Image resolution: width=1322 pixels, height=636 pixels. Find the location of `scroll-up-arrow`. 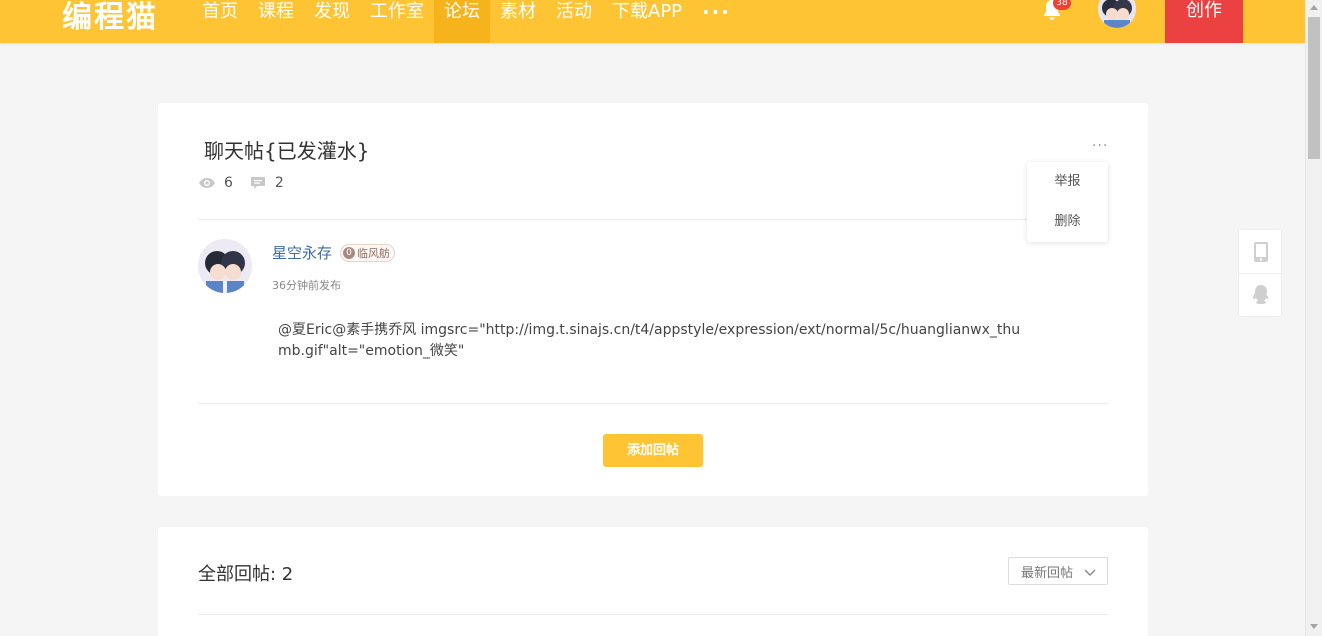

scroll-up-arrow is located at coordinates (1314, 7).